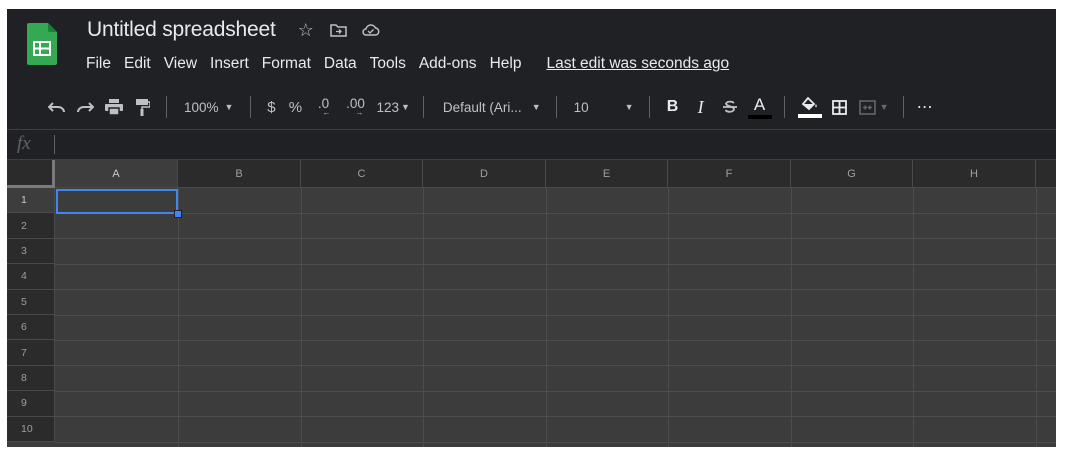 This screenshot has width=1082, height=461. Describe the element at coordinates (31, 201) in the screenshot. I see `row-header-1: 1` at that location.